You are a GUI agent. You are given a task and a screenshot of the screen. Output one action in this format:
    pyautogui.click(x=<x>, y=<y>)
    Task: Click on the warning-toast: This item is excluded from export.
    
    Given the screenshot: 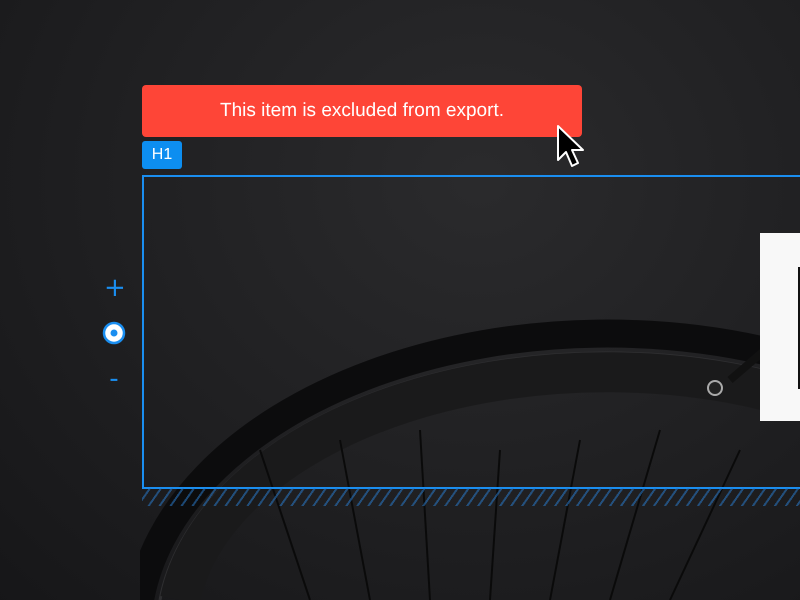 What is the action you would take?
    pyautogui.click(x=362, y=111)
    